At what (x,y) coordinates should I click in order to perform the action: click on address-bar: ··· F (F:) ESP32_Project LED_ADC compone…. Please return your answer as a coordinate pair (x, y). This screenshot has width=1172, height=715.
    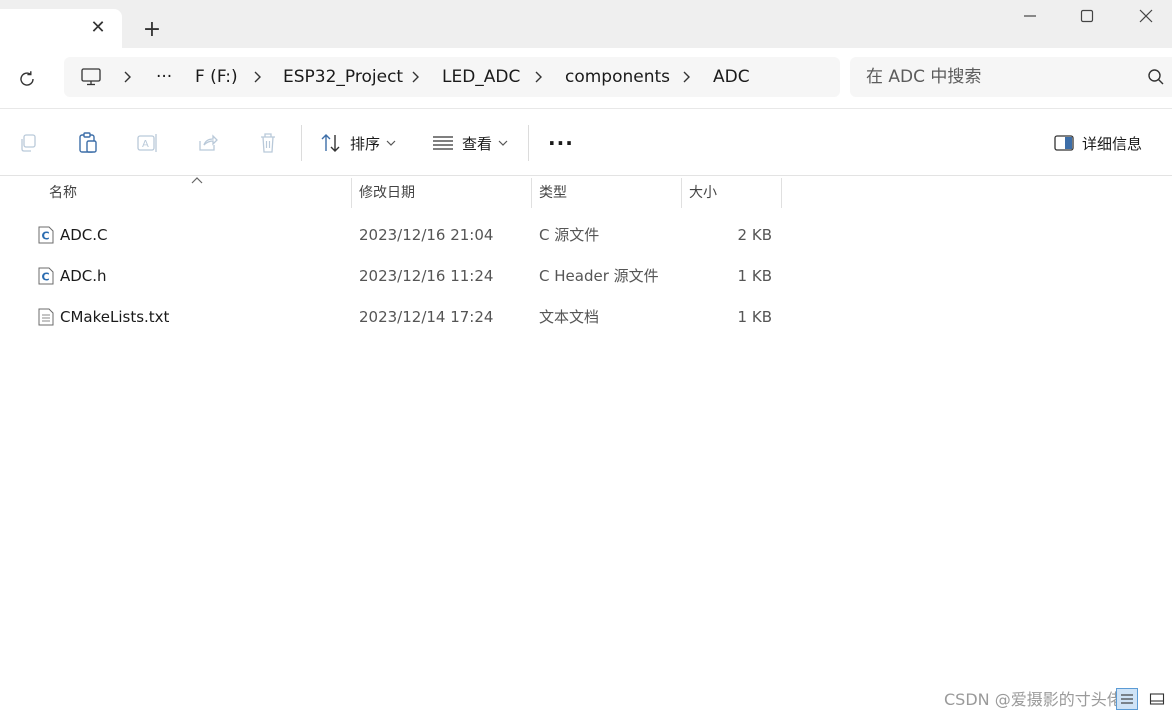
    Looking at the image, I should click on (586, 78).